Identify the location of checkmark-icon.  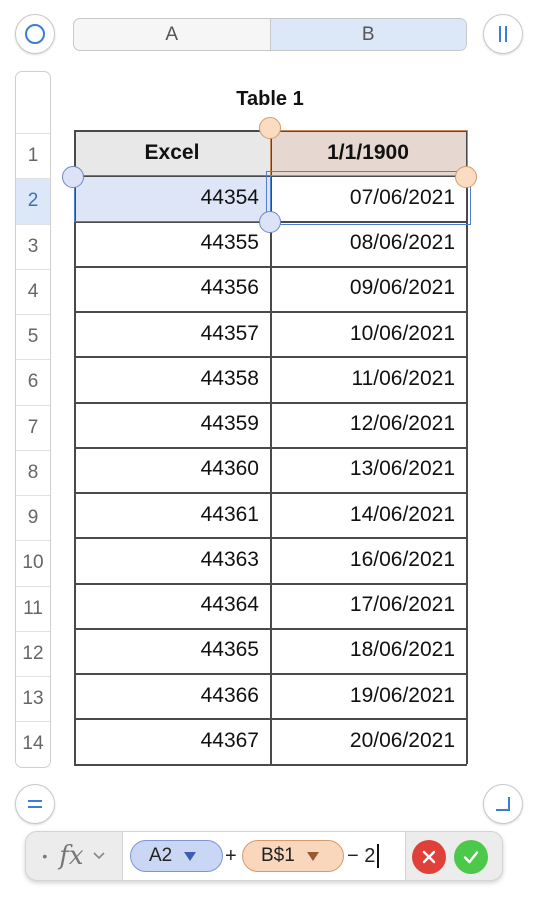
(471, 857).